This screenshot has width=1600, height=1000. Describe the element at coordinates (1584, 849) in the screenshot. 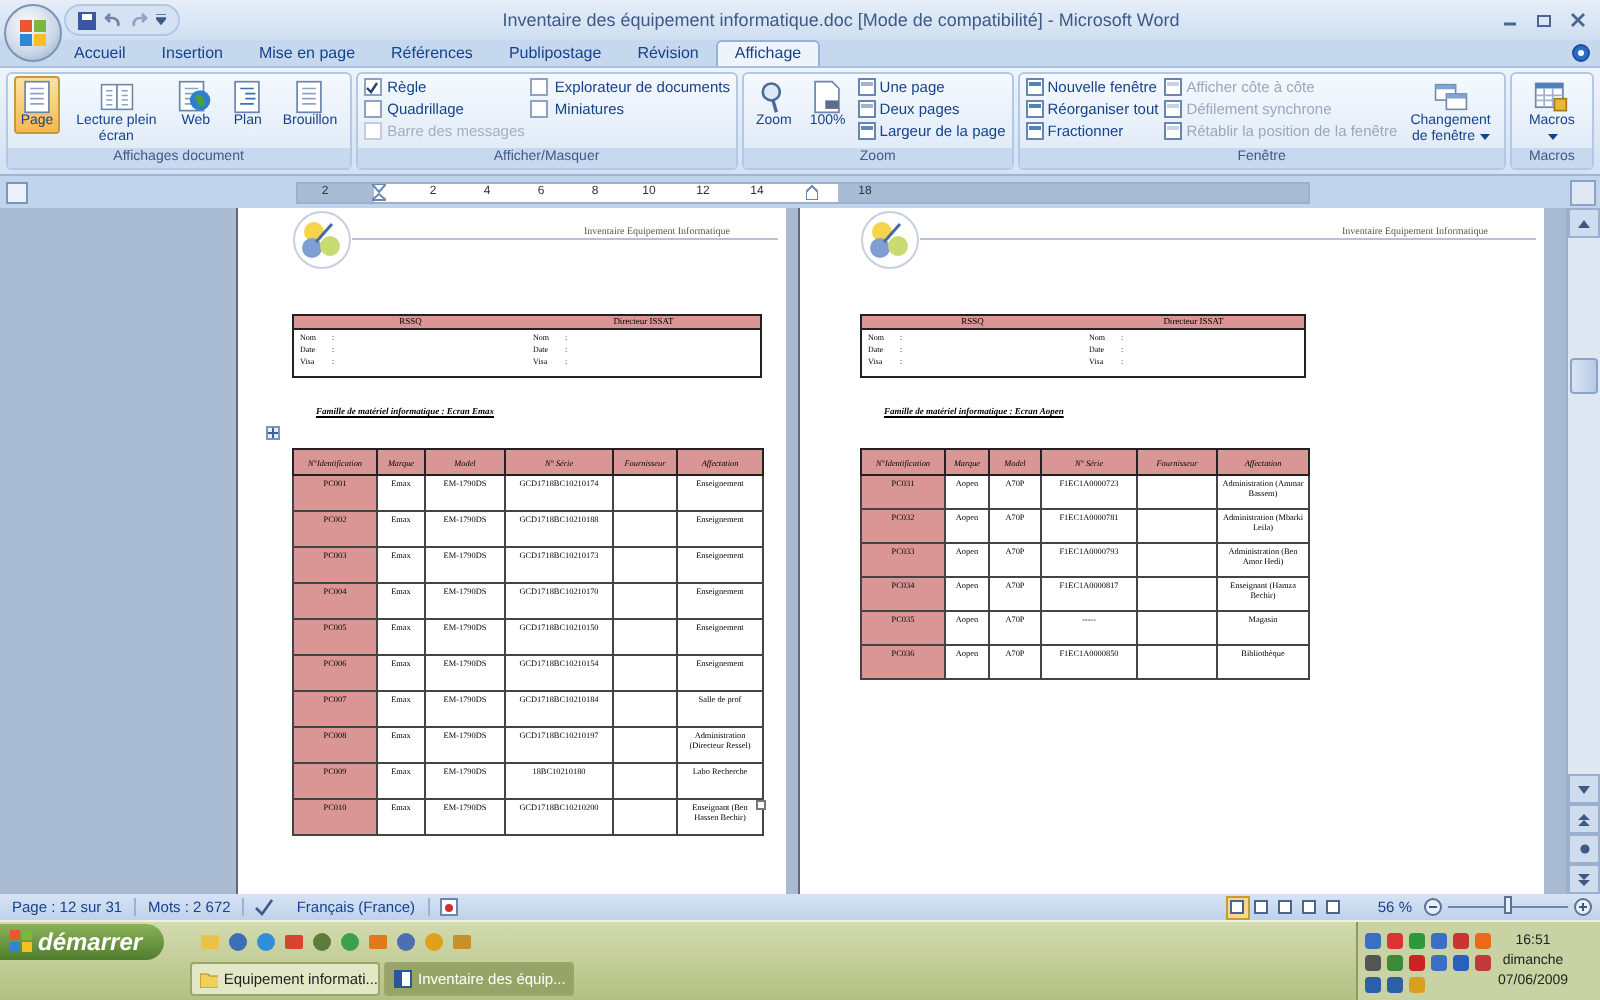

I see `browse-object-icon` at that location.